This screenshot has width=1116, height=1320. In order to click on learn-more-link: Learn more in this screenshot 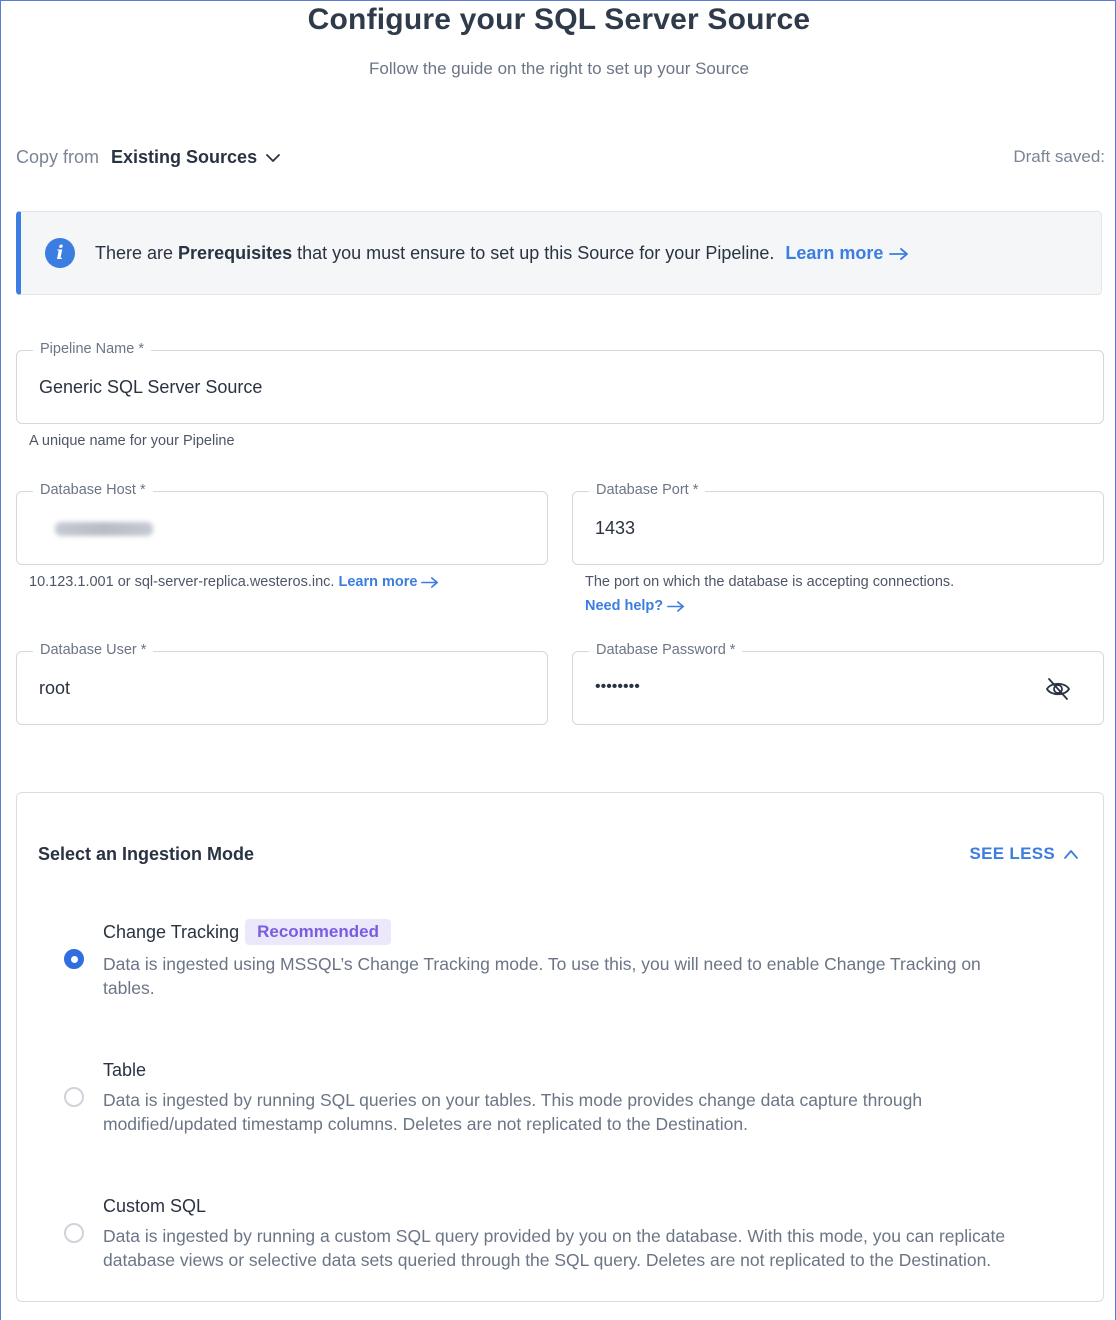, I will do `click(847, 253)`.